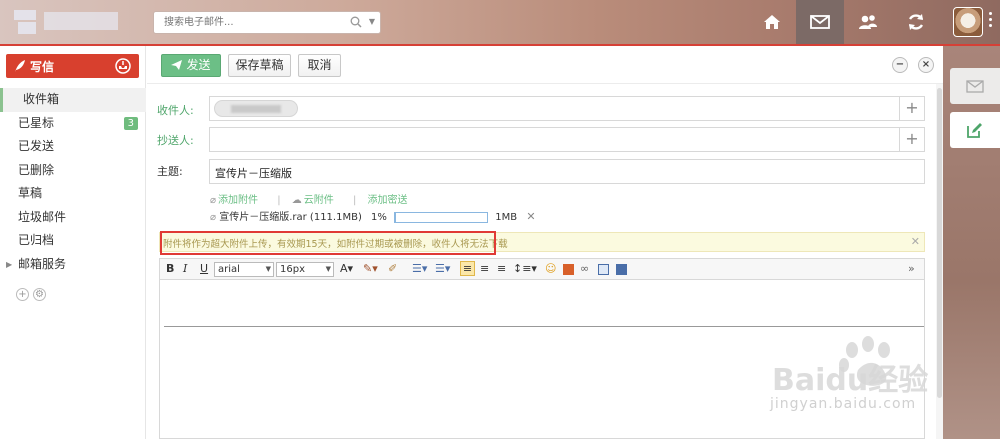  I want to click on screenshot-icon, so click(621, 269).